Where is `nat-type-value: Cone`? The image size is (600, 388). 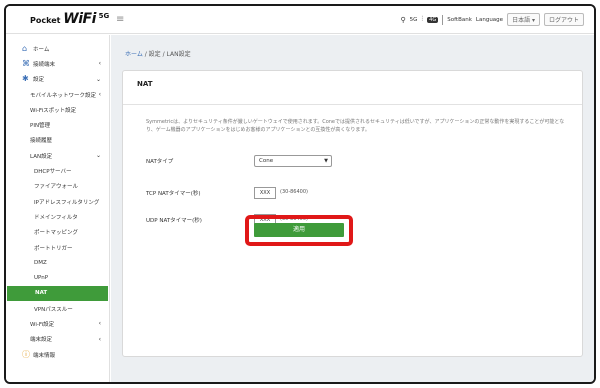 nat-type-value: Cone is located at coordinates (266, 161).